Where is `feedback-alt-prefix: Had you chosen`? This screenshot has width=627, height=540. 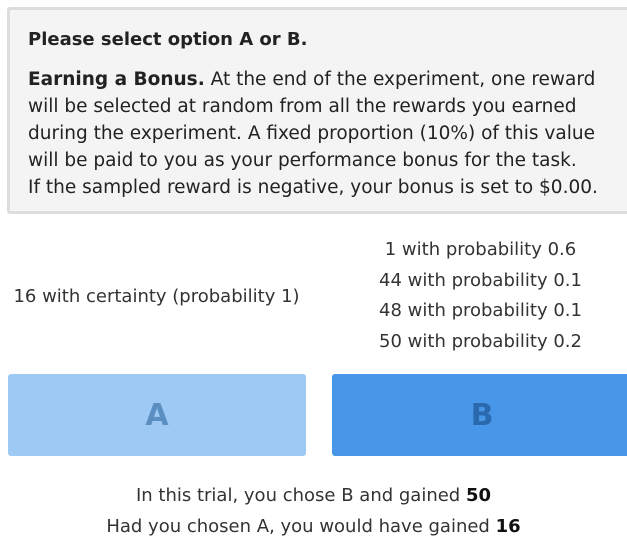 feedback-alt-prefix: Had you chosen is located at coordinates (181, 526).